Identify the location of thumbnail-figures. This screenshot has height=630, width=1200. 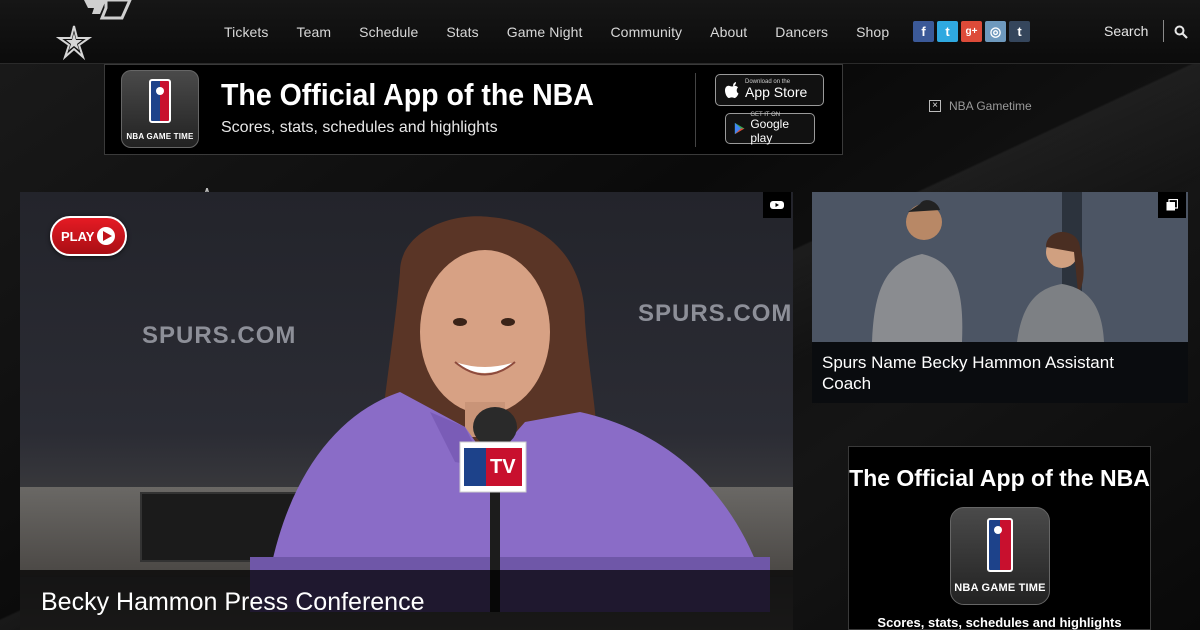
(1000, 267).